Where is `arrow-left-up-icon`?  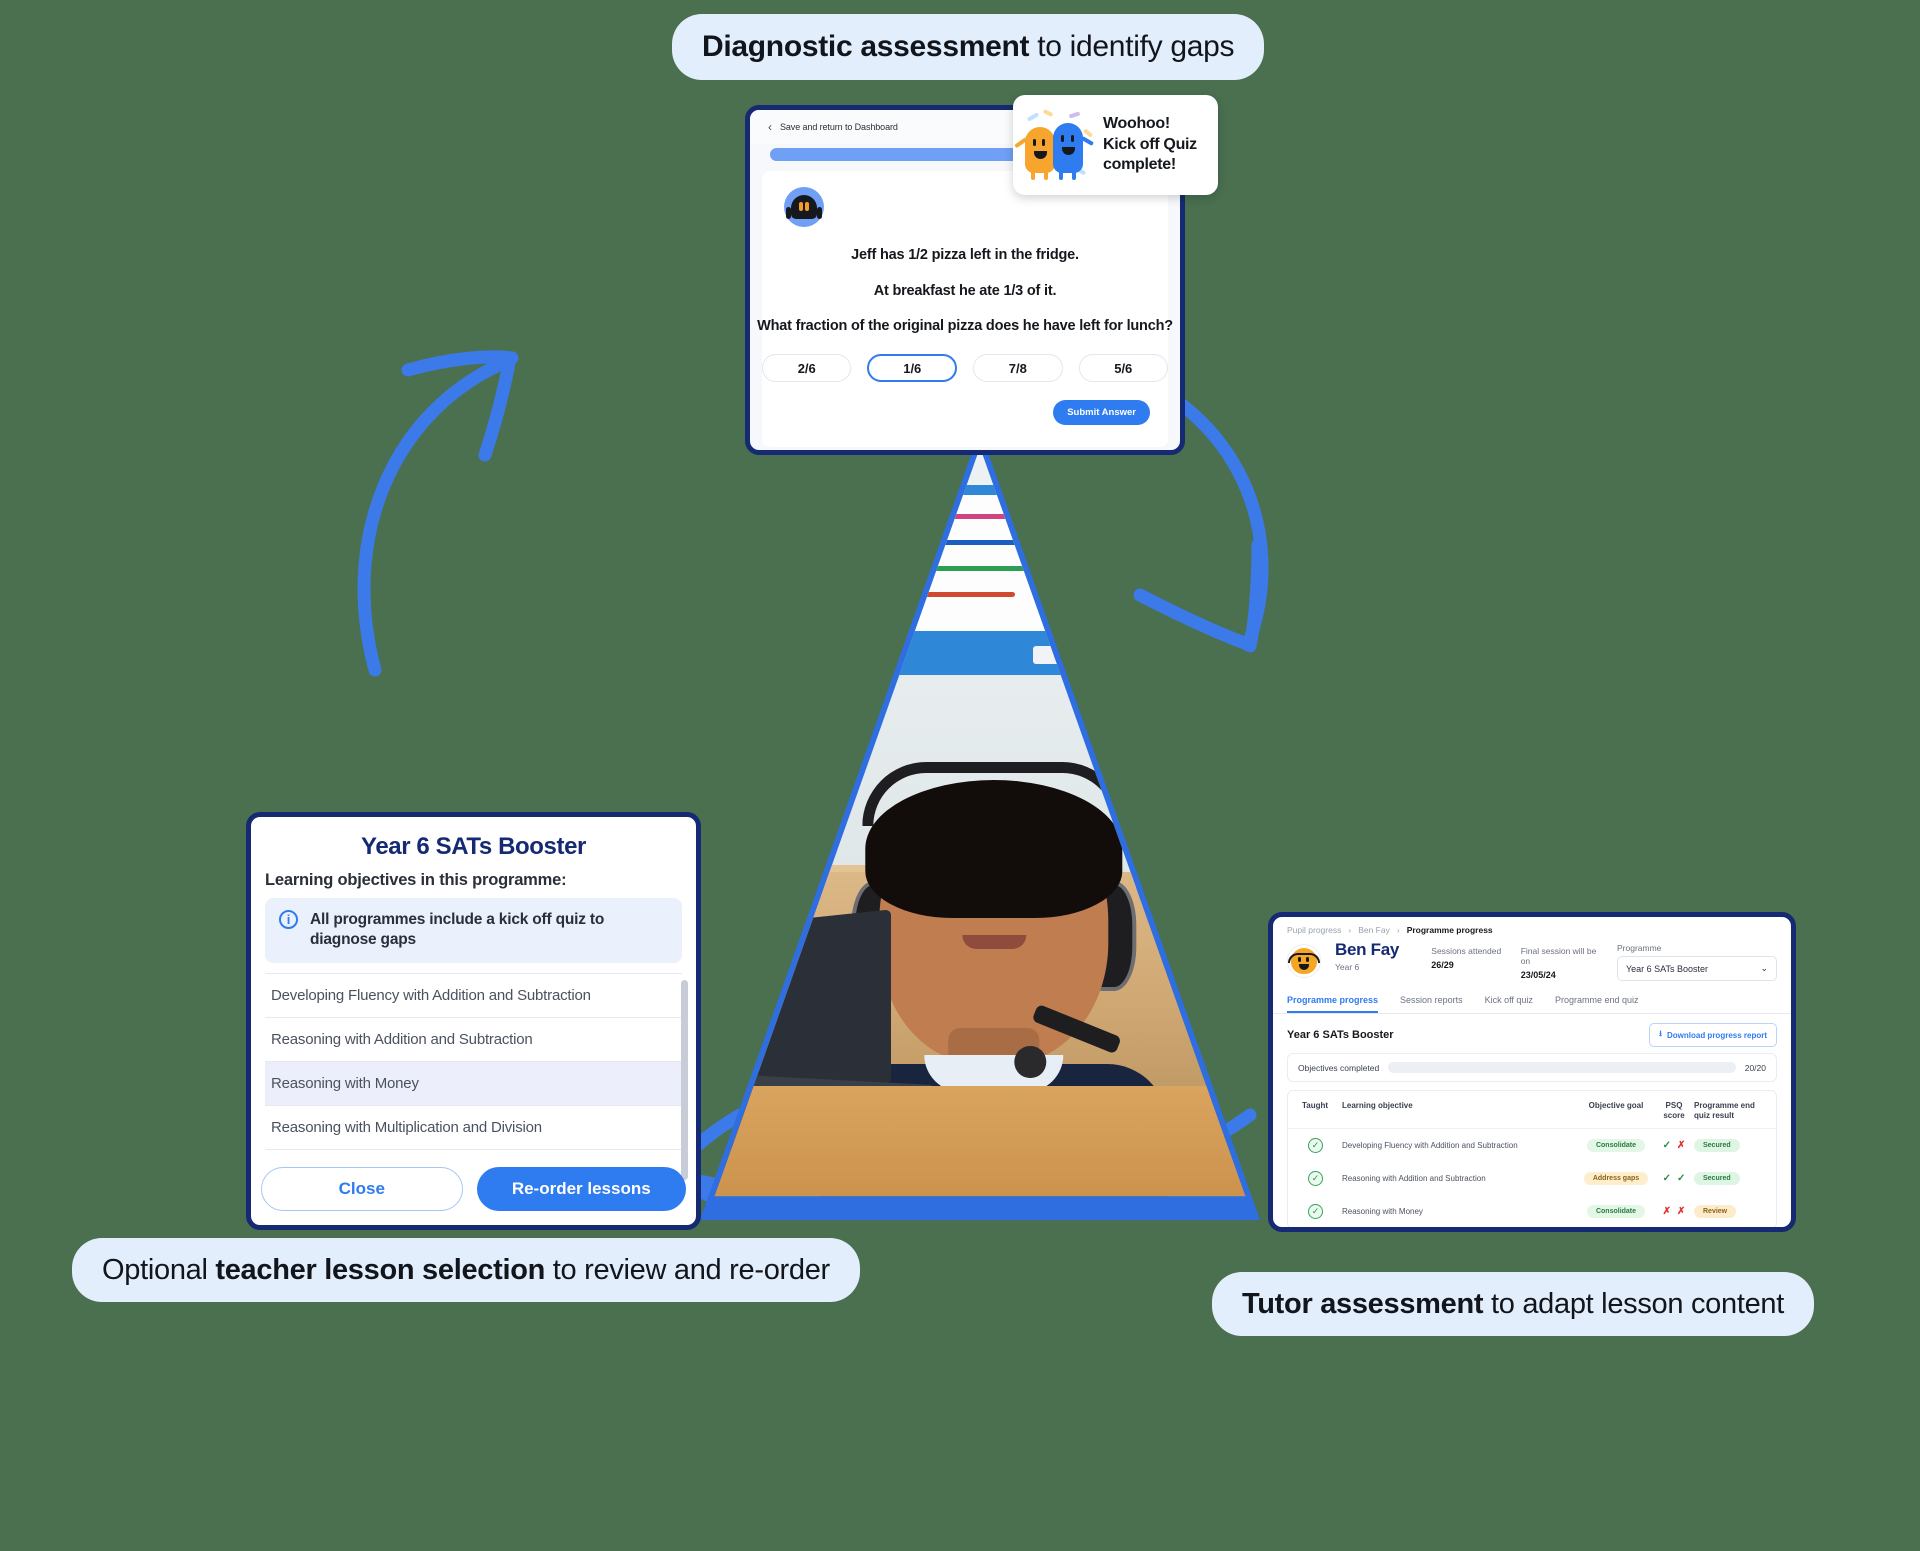 arrow-left-up-icon is located at coordinates (438, 513).